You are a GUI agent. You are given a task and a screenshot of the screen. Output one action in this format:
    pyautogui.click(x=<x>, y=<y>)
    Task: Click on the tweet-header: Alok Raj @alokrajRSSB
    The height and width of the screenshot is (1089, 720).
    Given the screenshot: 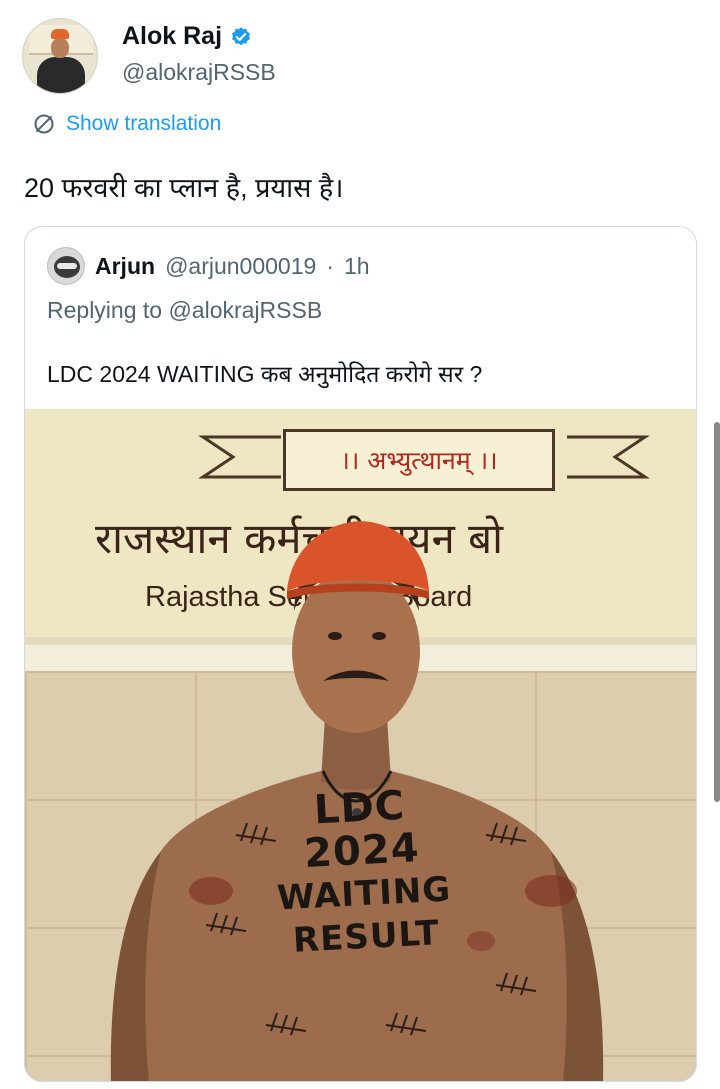 What is the action you would take?
    pyautogui.click(x=362, y=58)
    